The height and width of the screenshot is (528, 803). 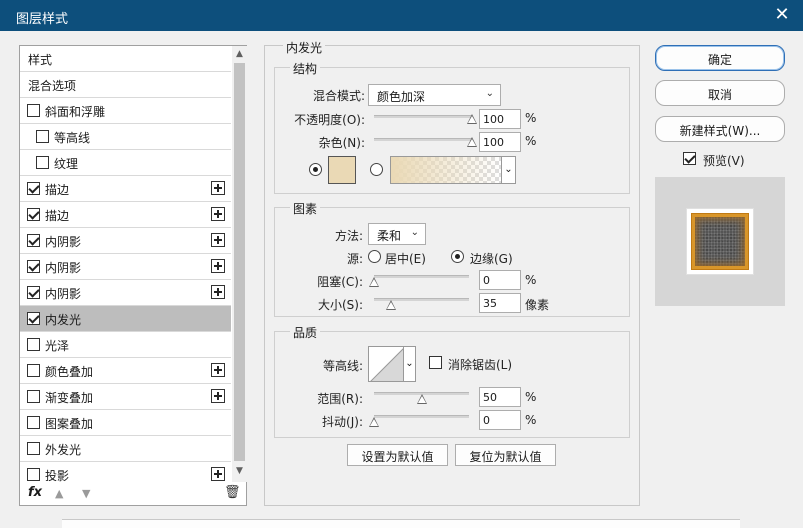 What do you see at coordinates (509, 170) in the screenshot?
I see `gradient-dropdown-chevron-icon: ⌄` at bounding box center [509, 170].